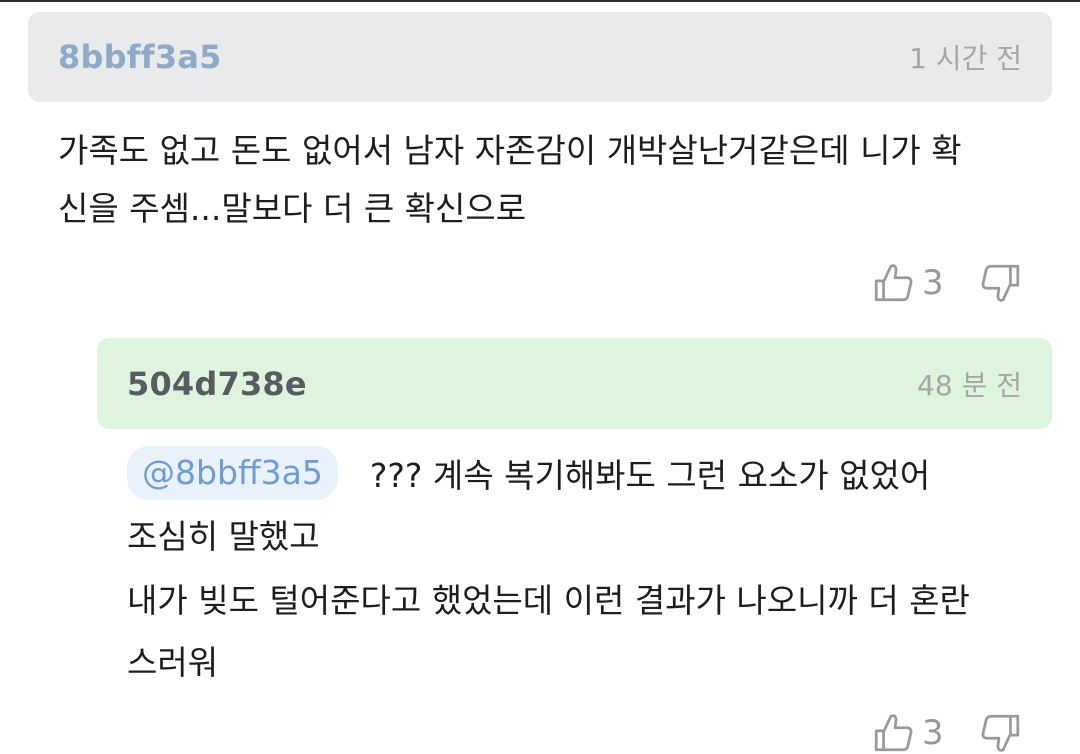 This screenshot has width=1080, height=754. I want to click on reply-time: 48 분 전, so click(969, 385).